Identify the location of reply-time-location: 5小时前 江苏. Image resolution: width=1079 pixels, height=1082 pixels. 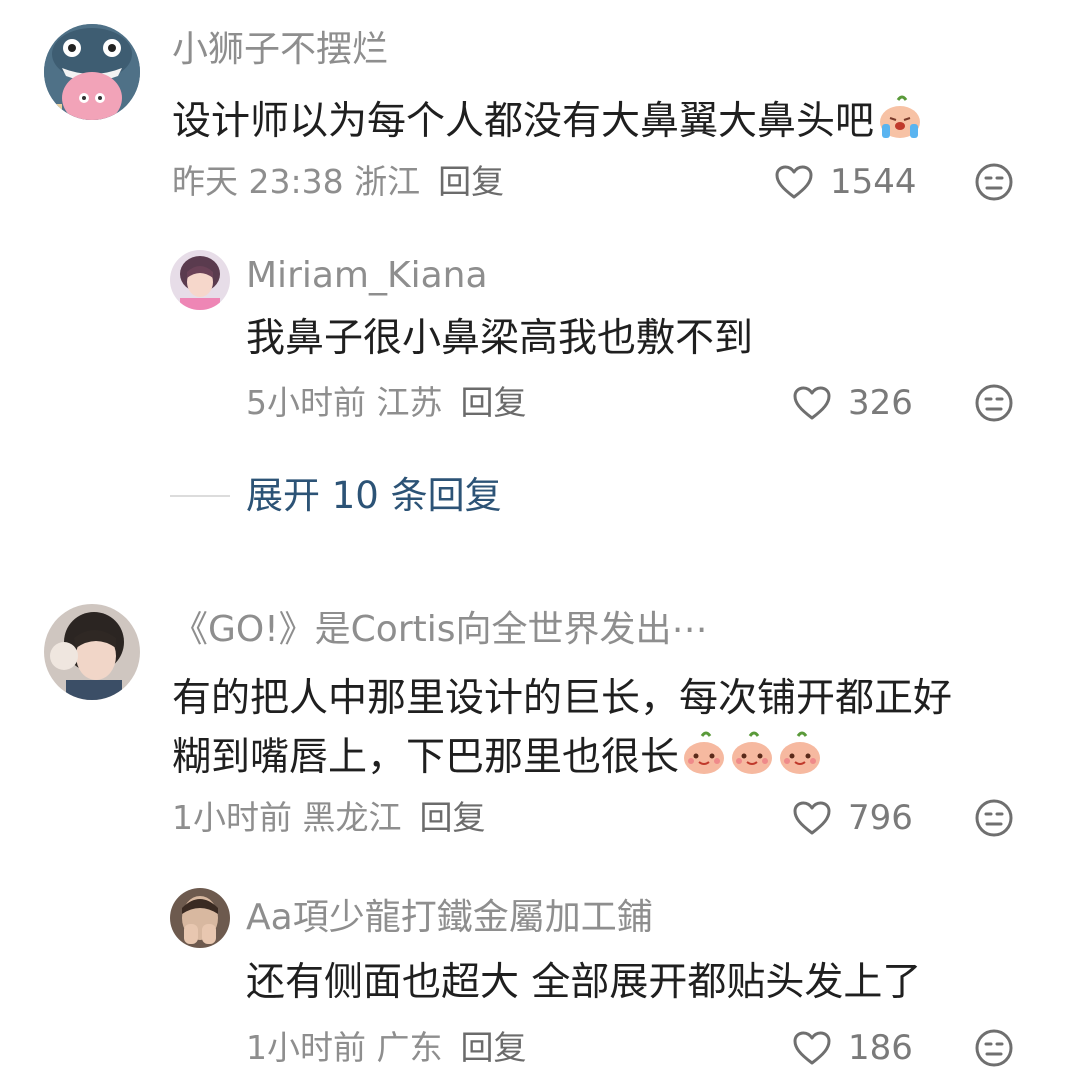
(344, 402).